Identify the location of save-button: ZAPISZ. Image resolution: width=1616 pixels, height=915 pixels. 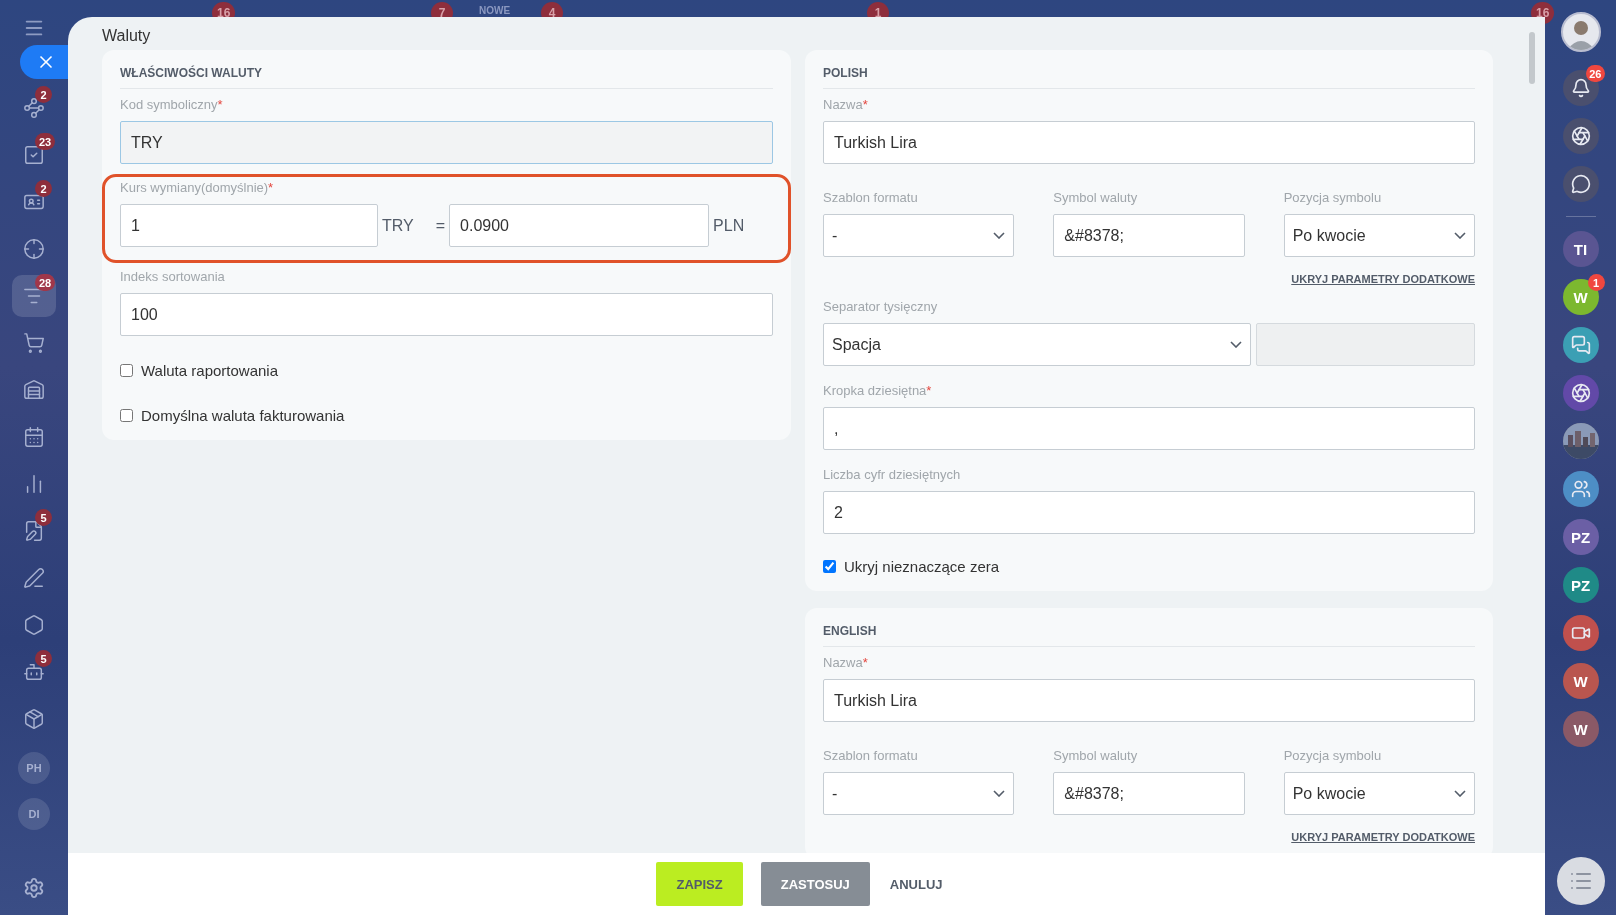
(699, 884).